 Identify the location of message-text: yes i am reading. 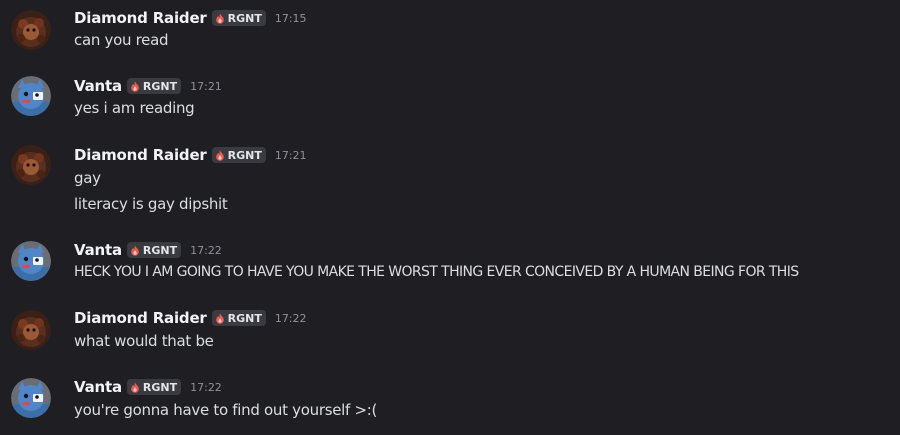
(134, 108).